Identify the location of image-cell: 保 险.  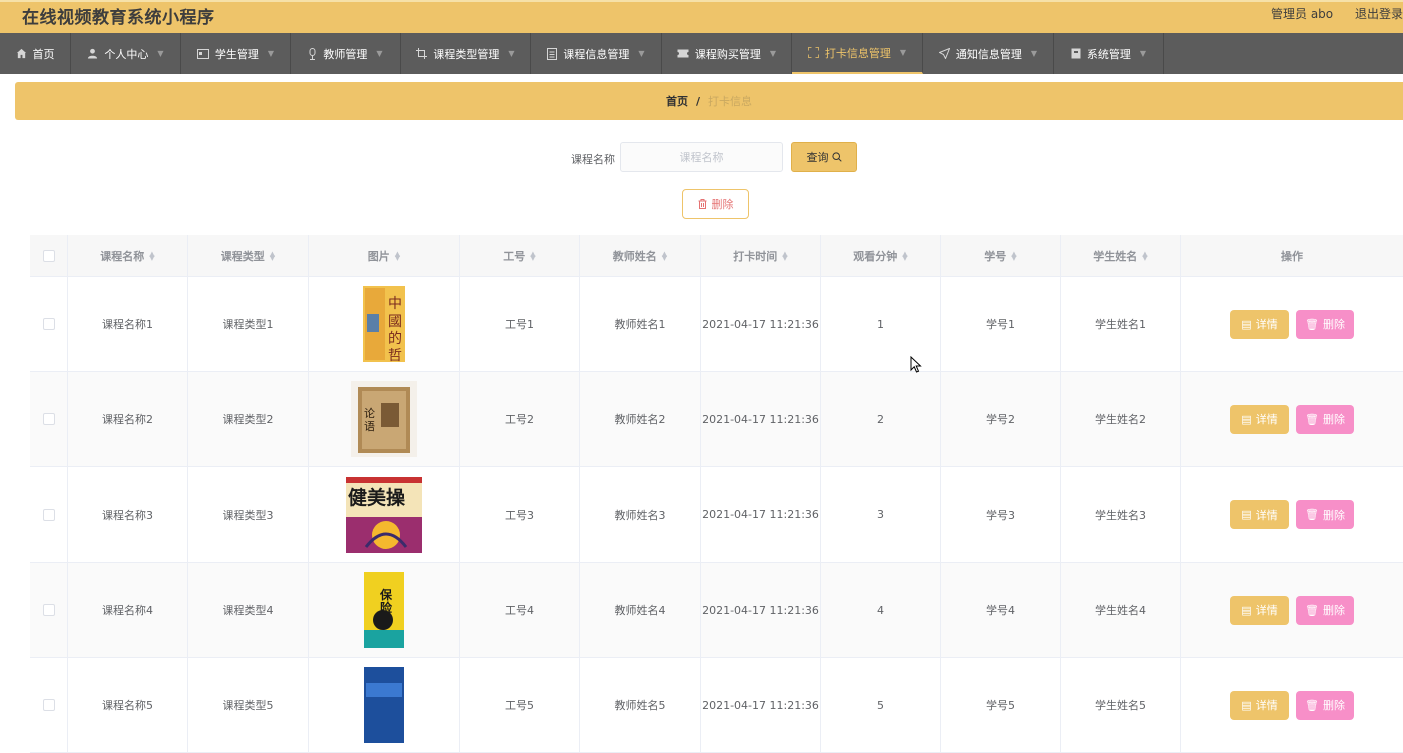
(384, 610).